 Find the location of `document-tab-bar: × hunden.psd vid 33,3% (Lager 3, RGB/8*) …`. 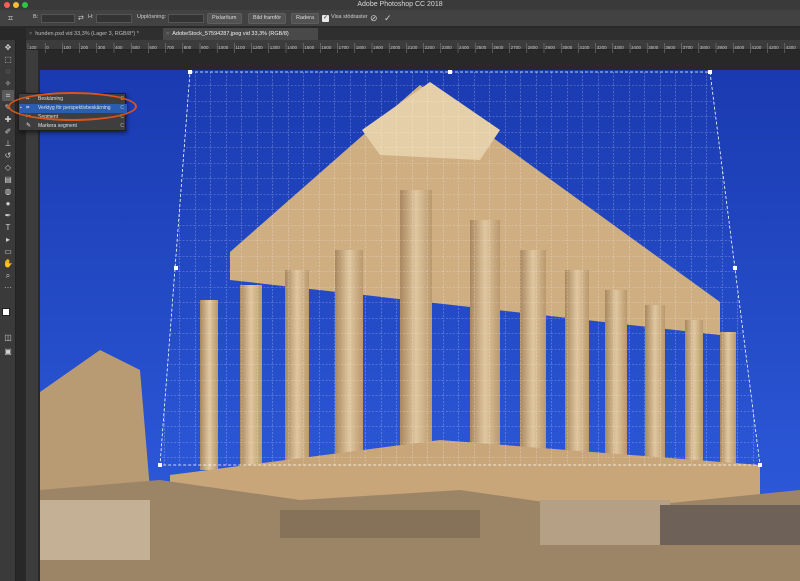

document-tab-bar: × hunden.psd vid 33,3% (Lager 3, RGB/8*) … is located at coordinates (413, 34).